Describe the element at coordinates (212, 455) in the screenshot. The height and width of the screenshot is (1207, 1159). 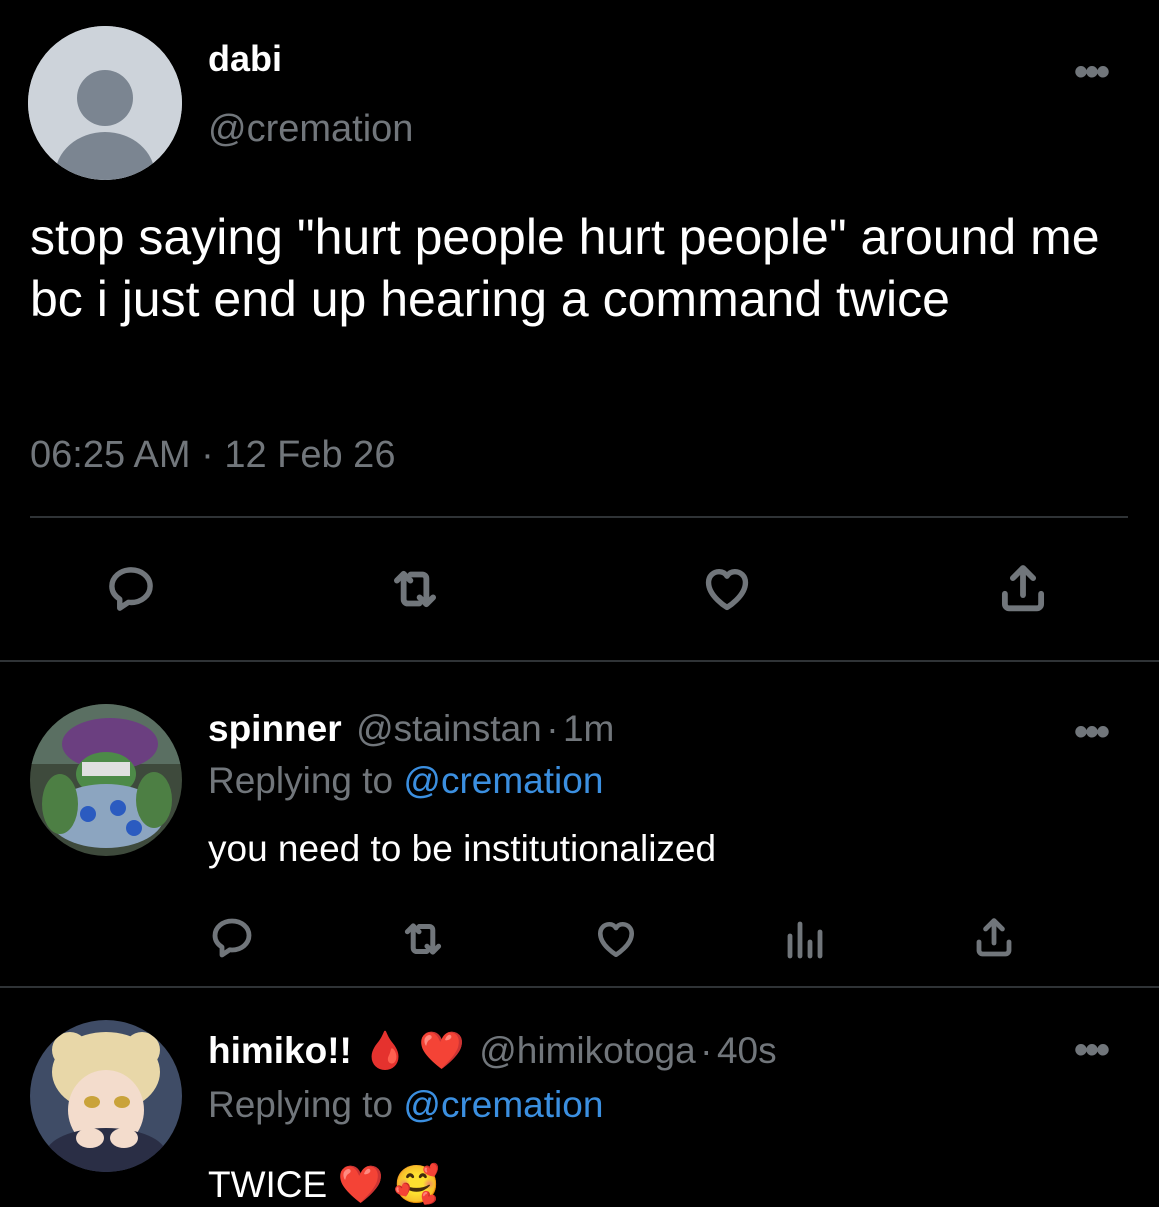
I see `tweet-timestamp: 06:25 AM · 12 Feb 26` at that location.